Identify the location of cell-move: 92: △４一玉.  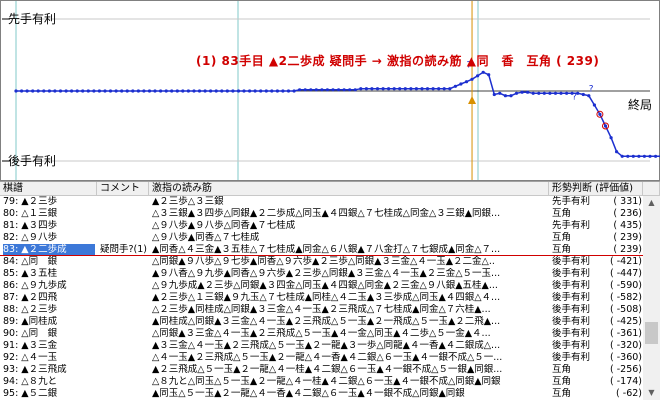
(30, 357).